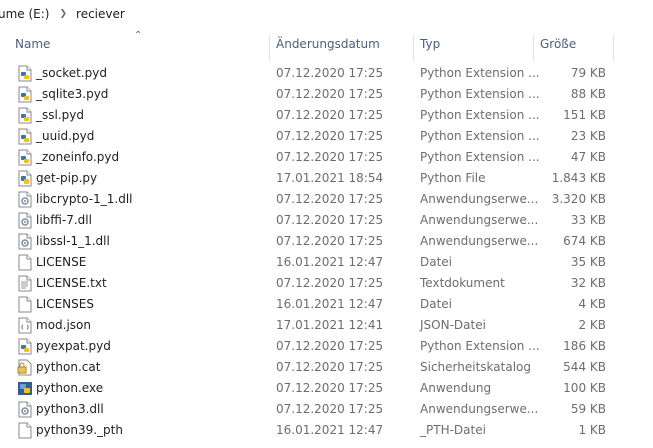 The image size is (653, 448). I want to click on file-name: _zoneinfo.pyd, so click(77, 157).